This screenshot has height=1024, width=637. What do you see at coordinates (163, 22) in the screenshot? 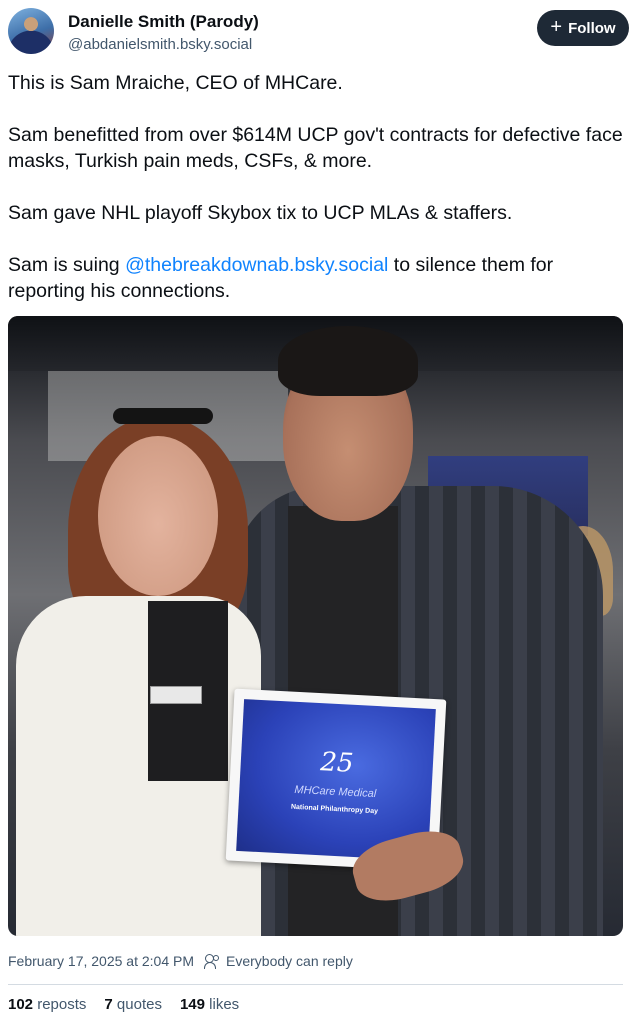
I see `author-name: Danielle Smith (Parody)` at bounding box center [163, 22].